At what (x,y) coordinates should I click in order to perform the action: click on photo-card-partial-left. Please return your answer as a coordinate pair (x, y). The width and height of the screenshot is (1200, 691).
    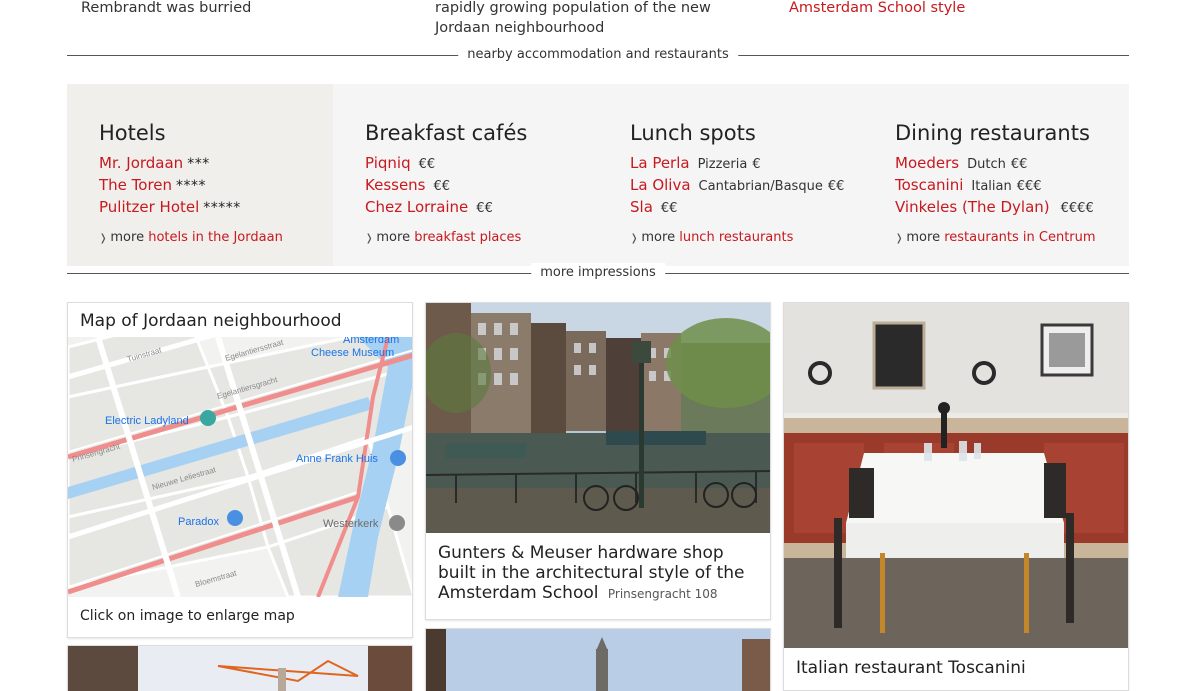
    Looking at the image, I should click on (240, 668).